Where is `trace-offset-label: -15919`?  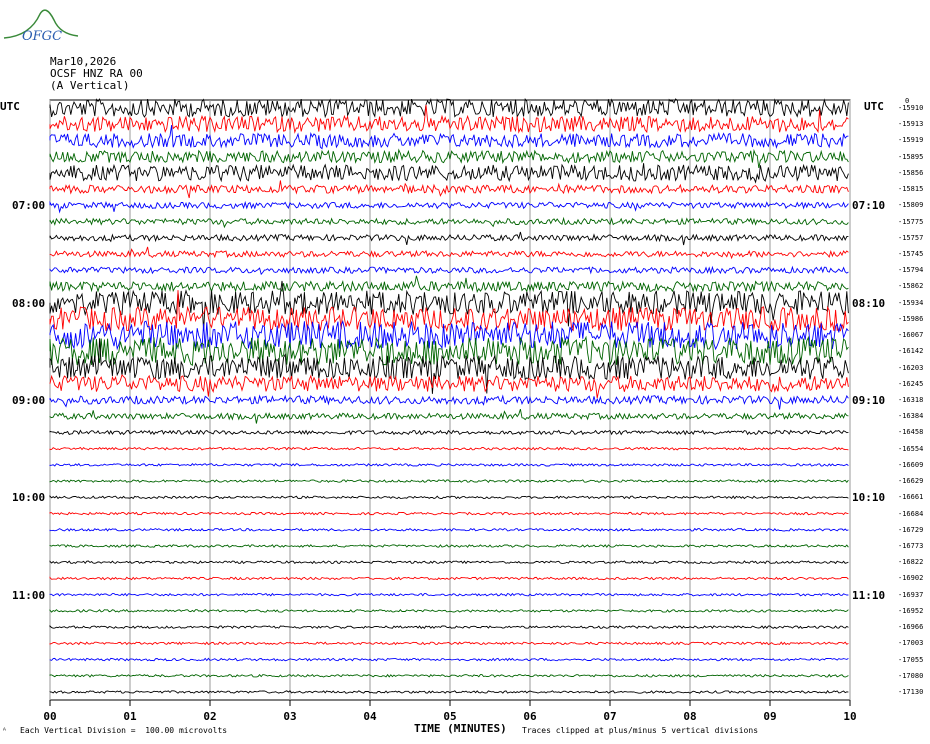
trace-offset-label: -15919 is located at coordinates (911, 140).